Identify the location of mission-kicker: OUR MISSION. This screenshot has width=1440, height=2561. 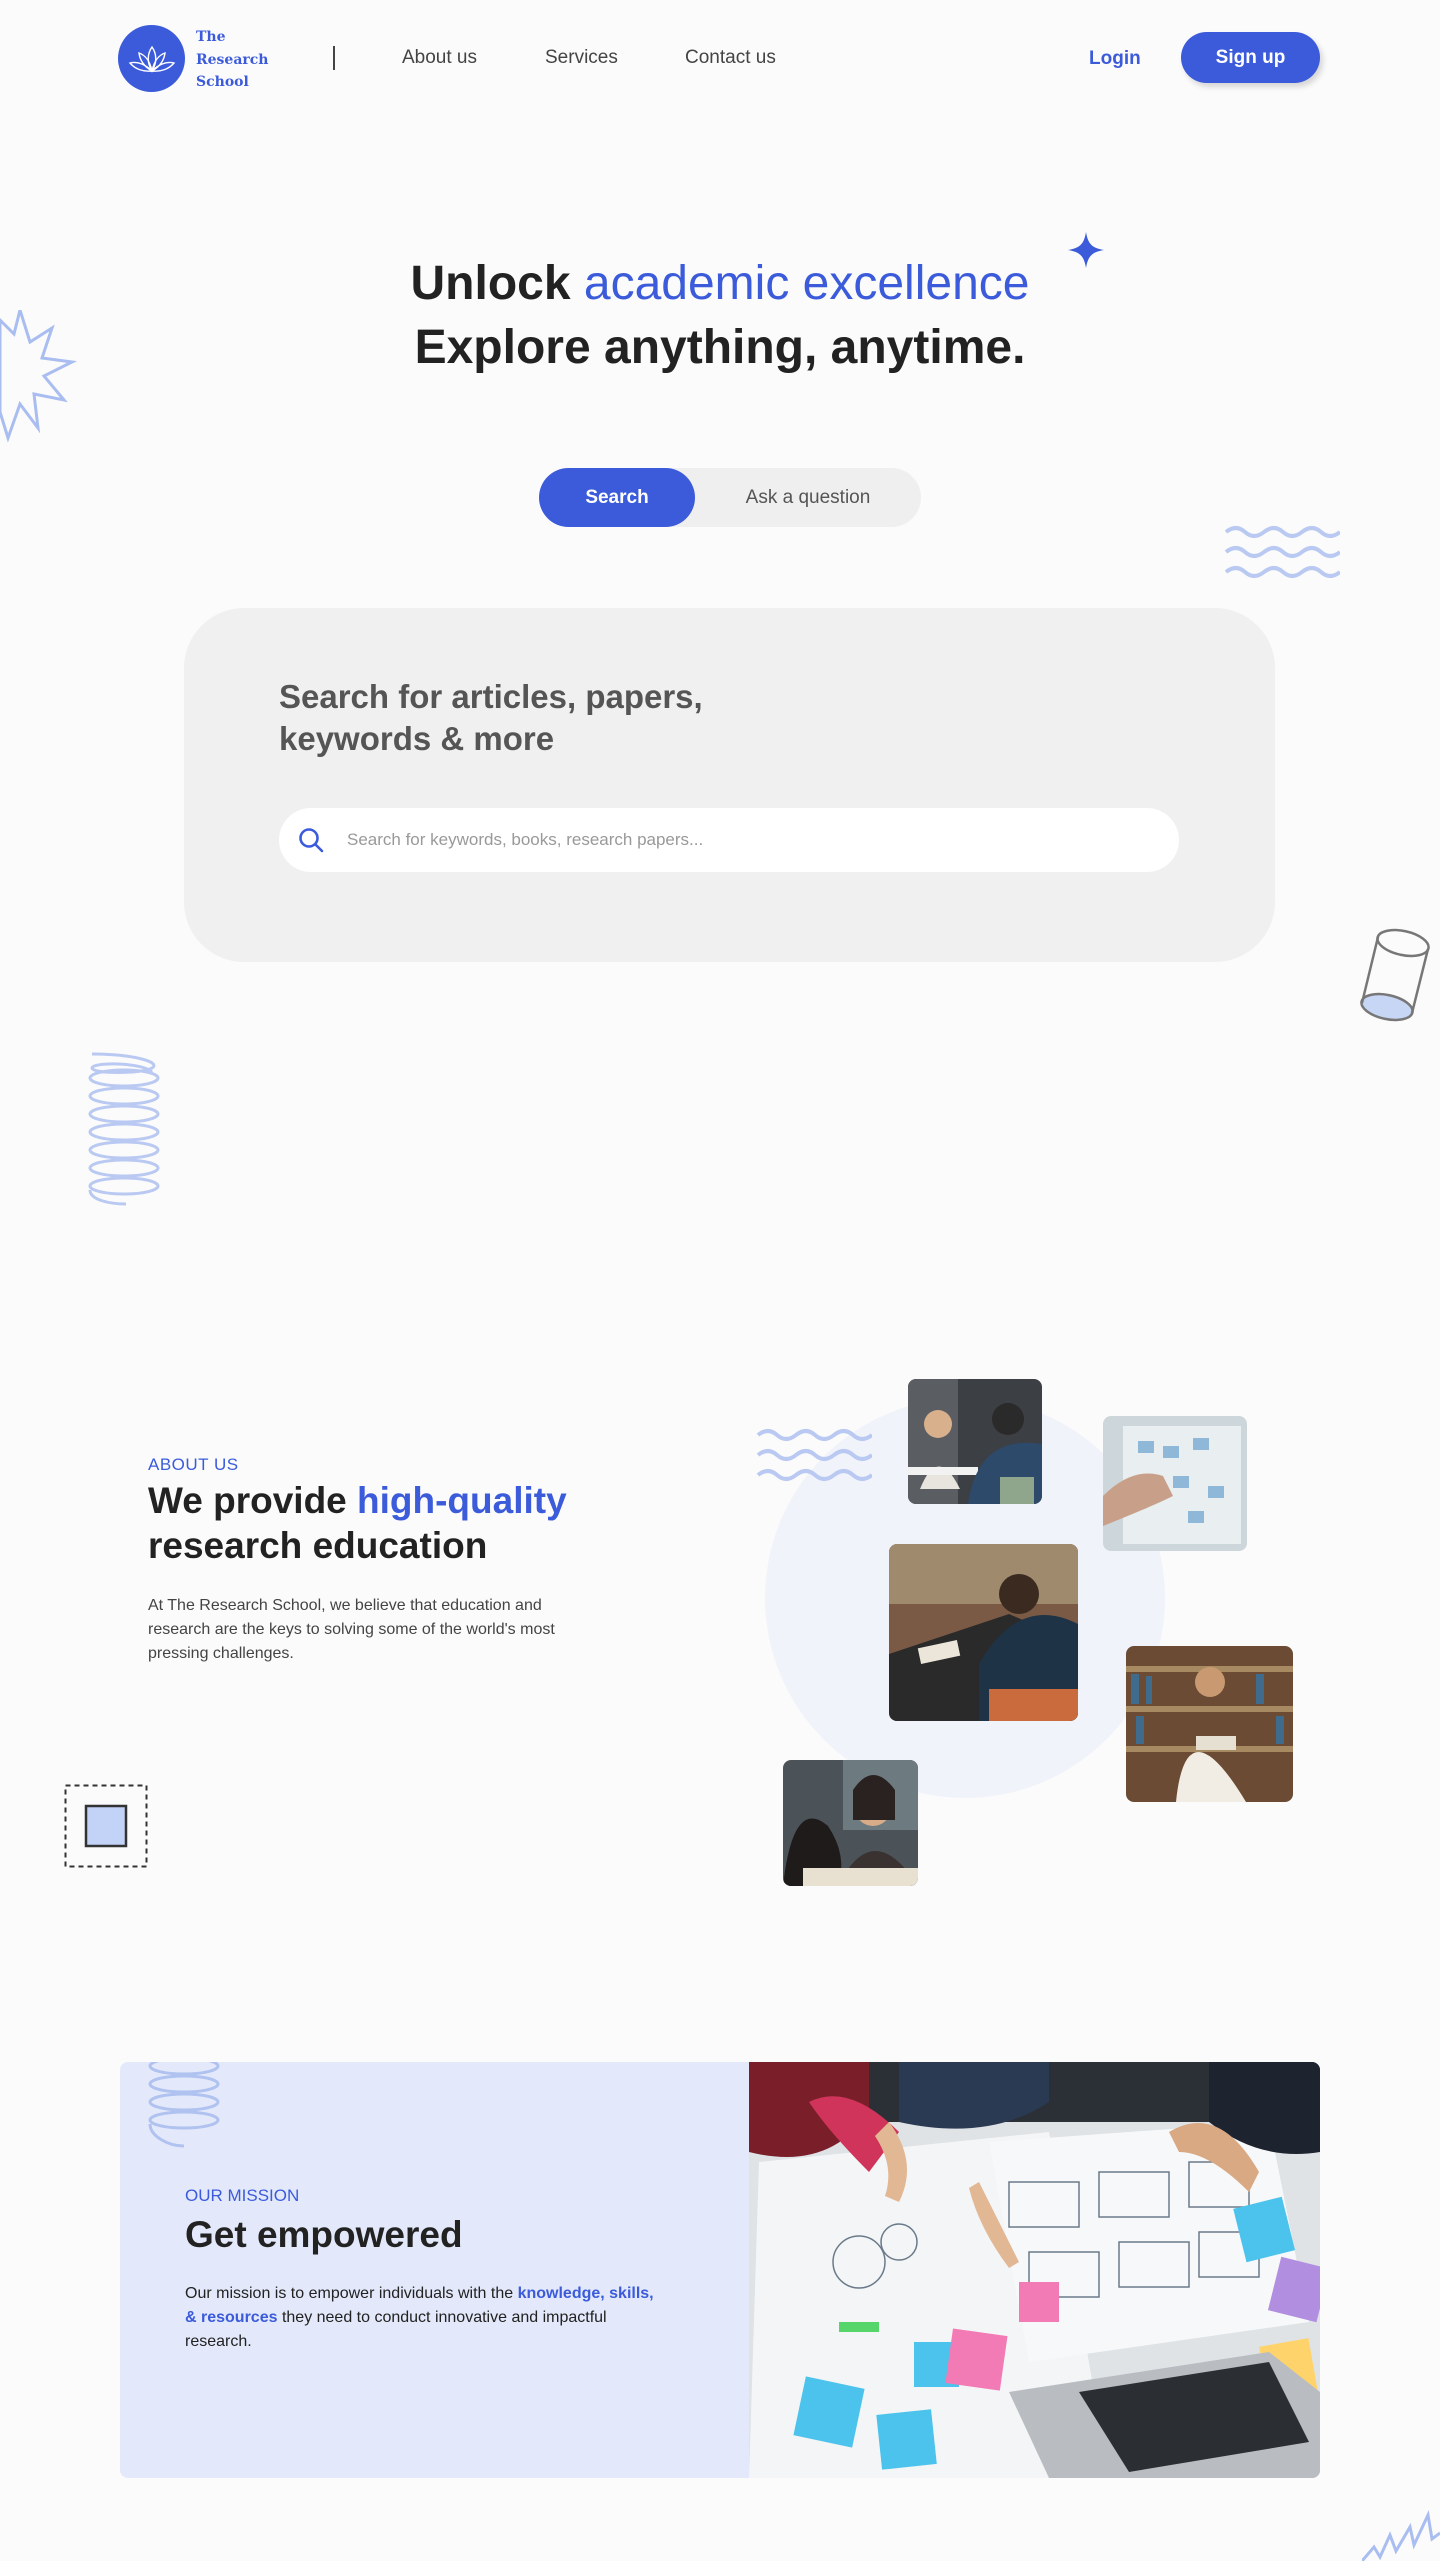
(242, 2195).